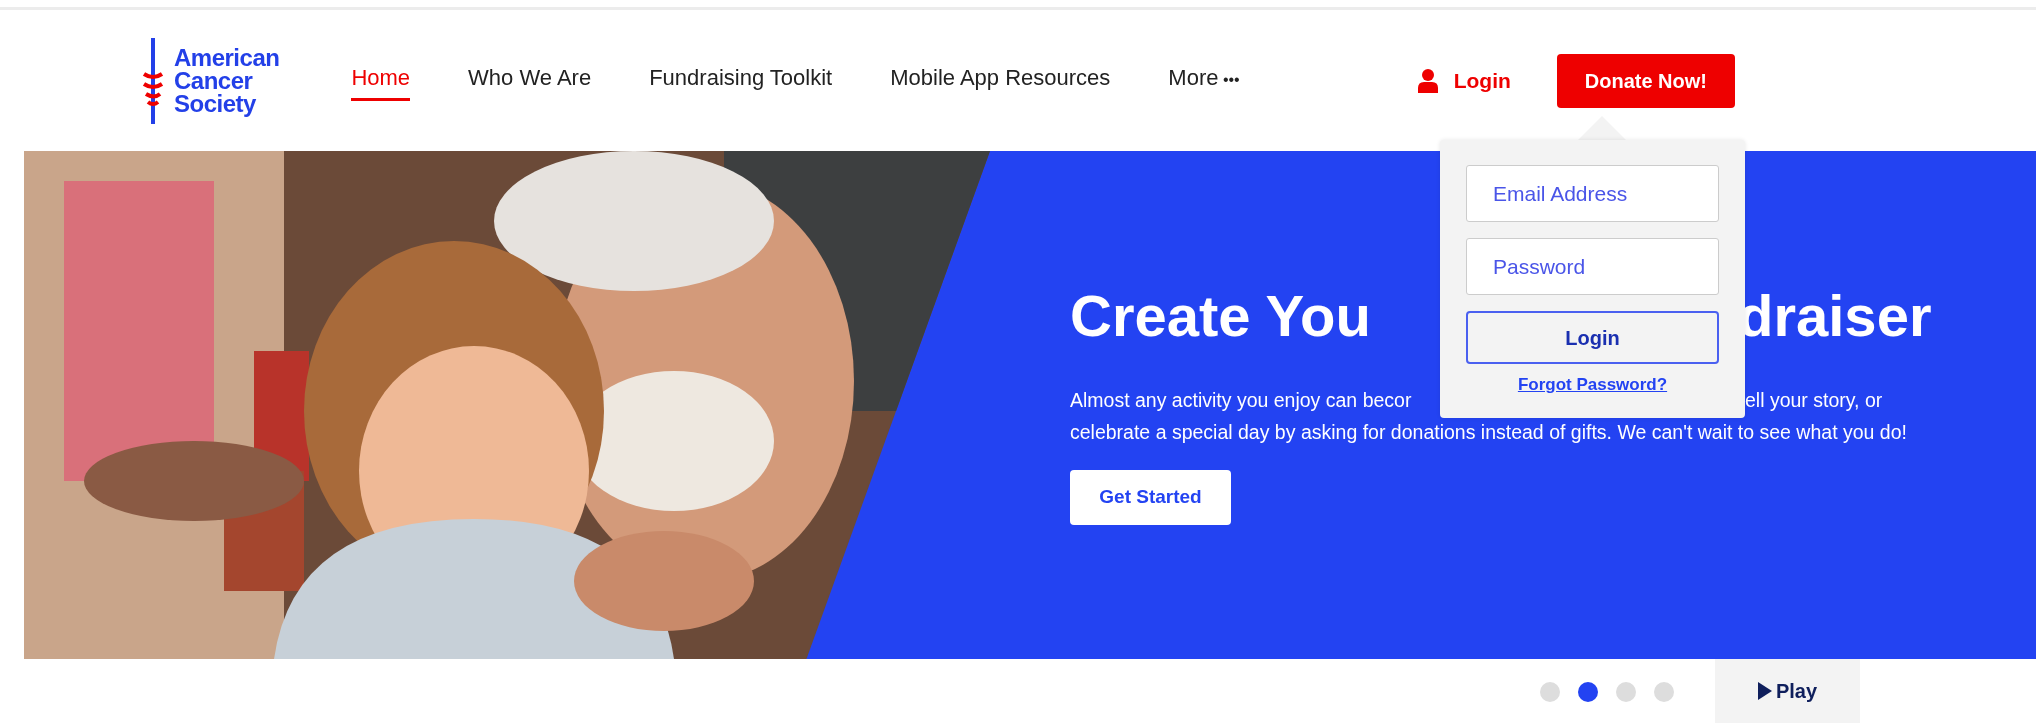  Describe the element at coordinates (227, 80) in the screenshot. I see `logo-text: American Cancer Society` at that location.